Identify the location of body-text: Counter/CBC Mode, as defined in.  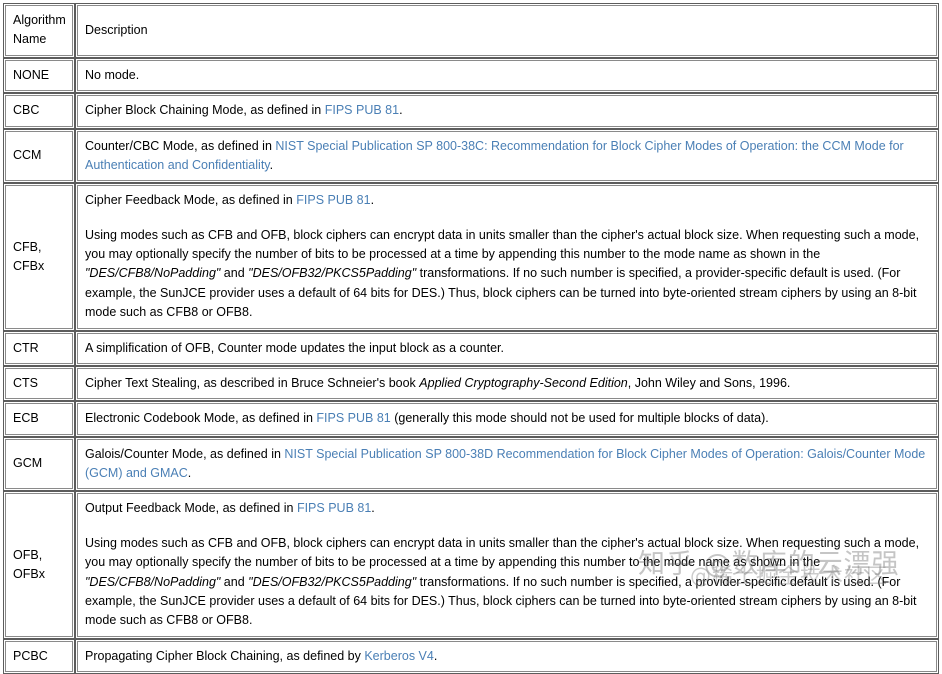
(180, 145).